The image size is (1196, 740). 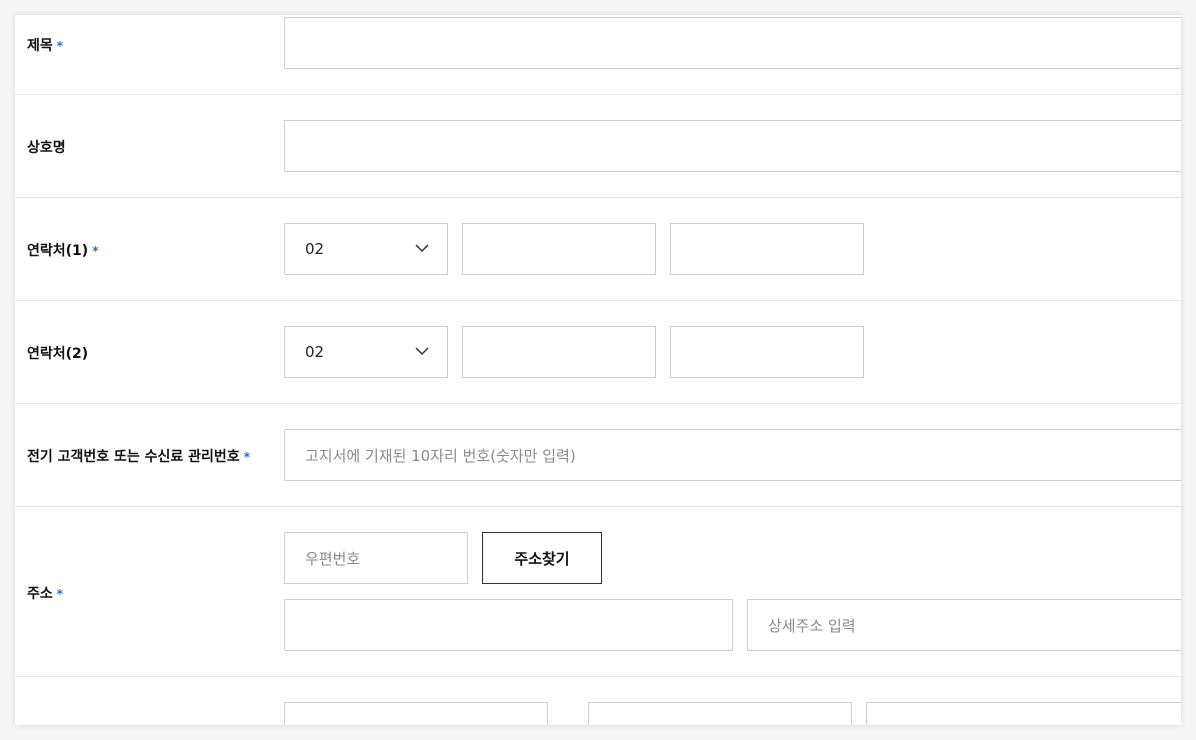 What do you see at coordinates (767, 352) in the screenshot?
I see `contact2-last-input` at bounding box center [767, 352].